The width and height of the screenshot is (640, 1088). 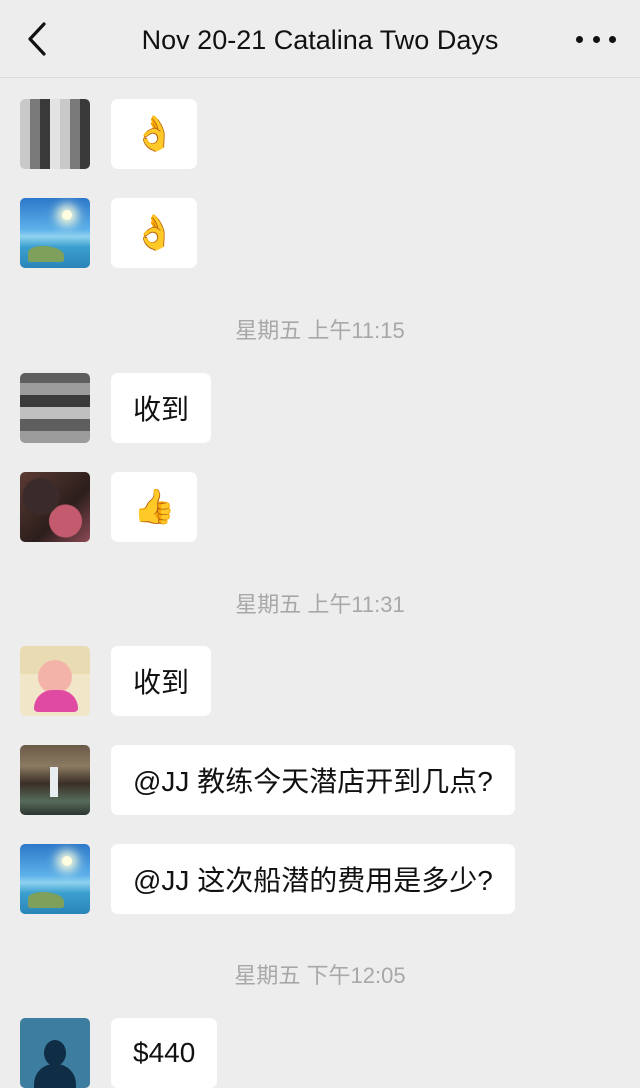 I want to click on chat-header: Nov 20-21 Catalina Two Days, so click(x=320, y=39).